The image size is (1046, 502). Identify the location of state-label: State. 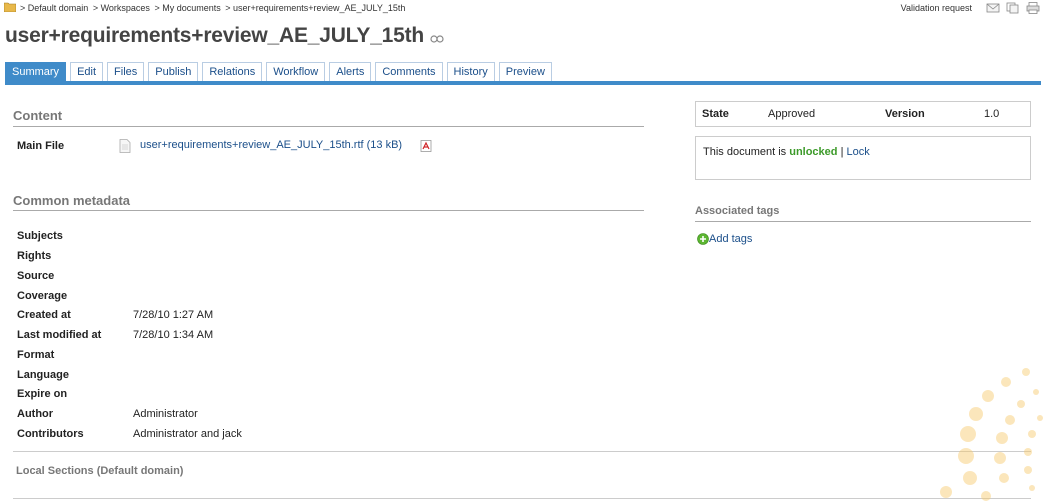
(715, 114).